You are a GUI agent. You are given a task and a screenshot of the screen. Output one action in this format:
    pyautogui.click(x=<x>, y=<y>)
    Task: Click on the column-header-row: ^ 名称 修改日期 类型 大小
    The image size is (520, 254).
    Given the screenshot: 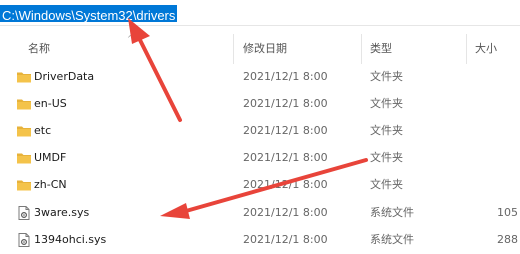 What is the action you would take?
    pyautogui.click(x=260, y=49)
    